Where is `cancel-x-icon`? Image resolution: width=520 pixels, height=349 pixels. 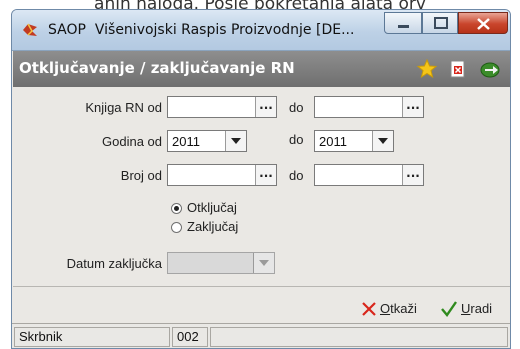 cancel-x-icon is located at coordinates (369, 309).